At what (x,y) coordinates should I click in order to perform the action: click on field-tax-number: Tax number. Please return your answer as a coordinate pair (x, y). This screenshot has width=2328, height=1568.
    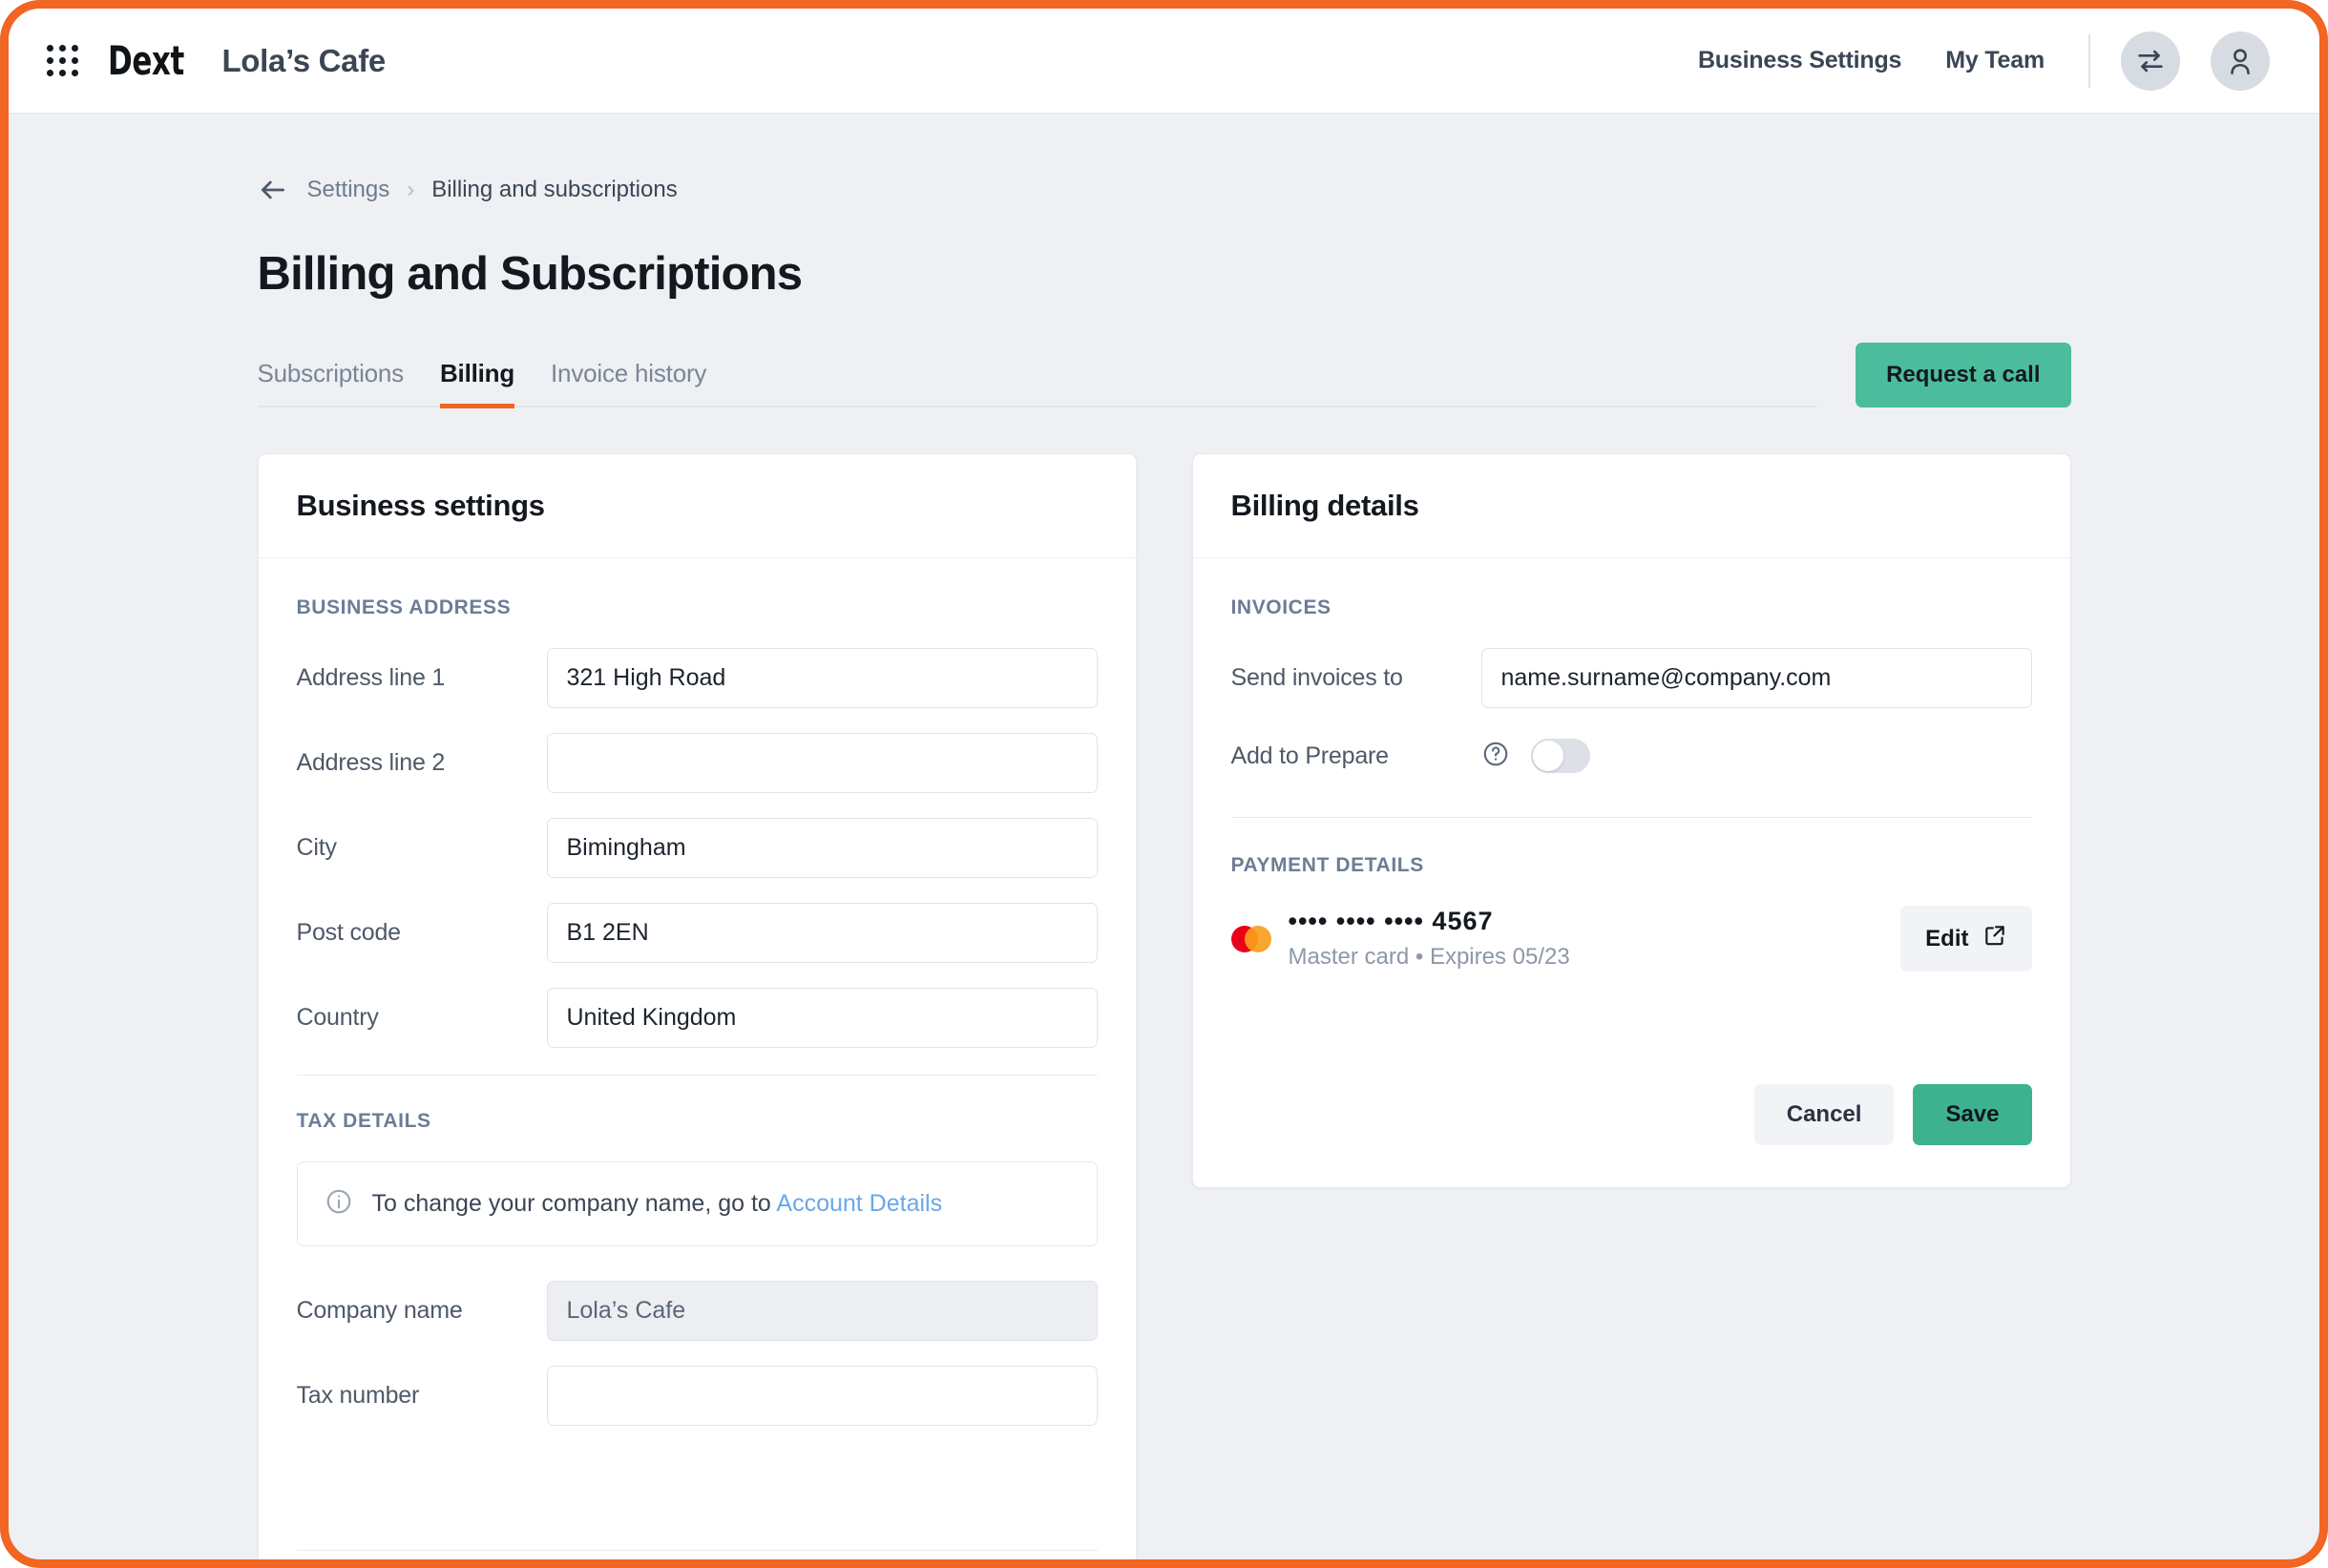
    Looking at the image, I should click on (697, 1396).